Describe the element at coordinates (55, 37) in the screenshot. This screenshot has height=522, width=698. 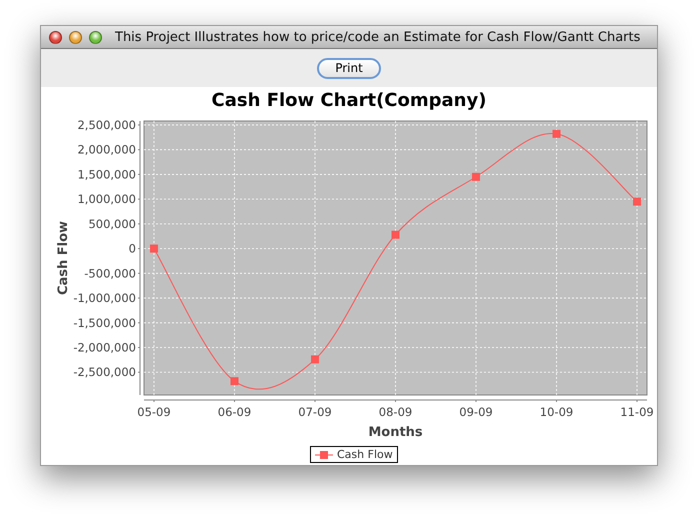
I see `close-button` at that location.